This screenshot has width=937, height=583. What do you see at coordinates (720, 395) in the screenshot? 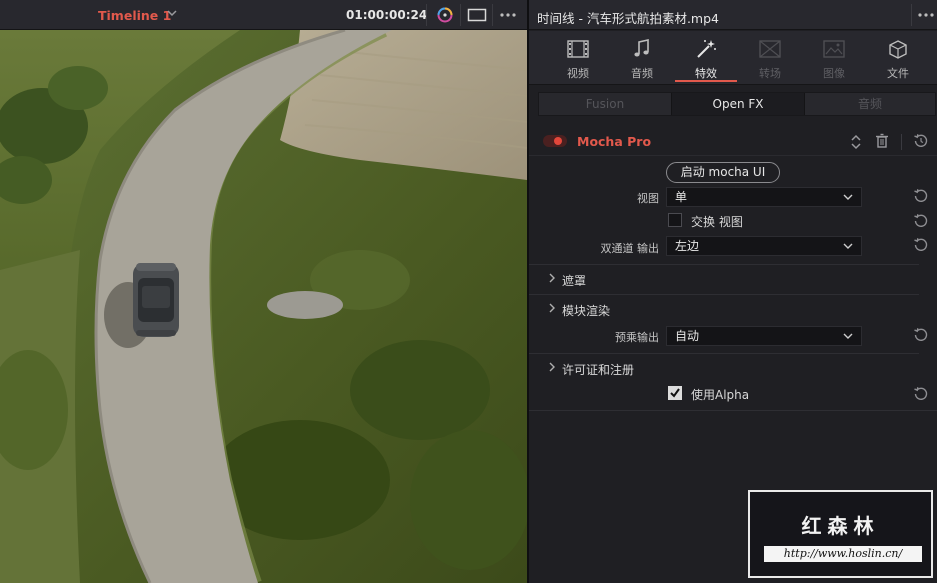
I see `use-alpha-label: 使用Alpha` at bounding box center [720, 395].